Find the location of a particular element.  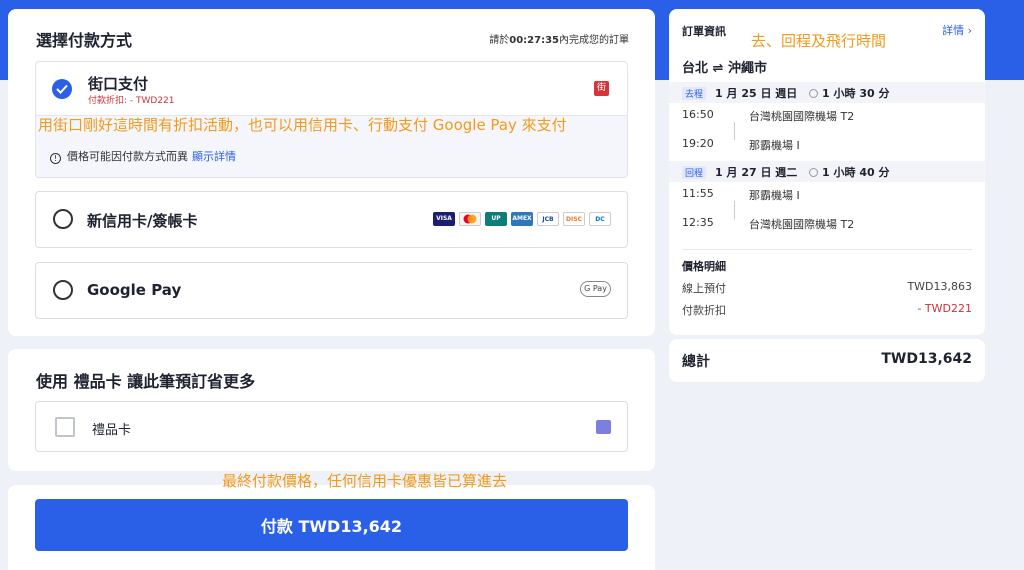

route-title: 台北 ⇌ 沖繩市 is located at coordinates (724, 68).